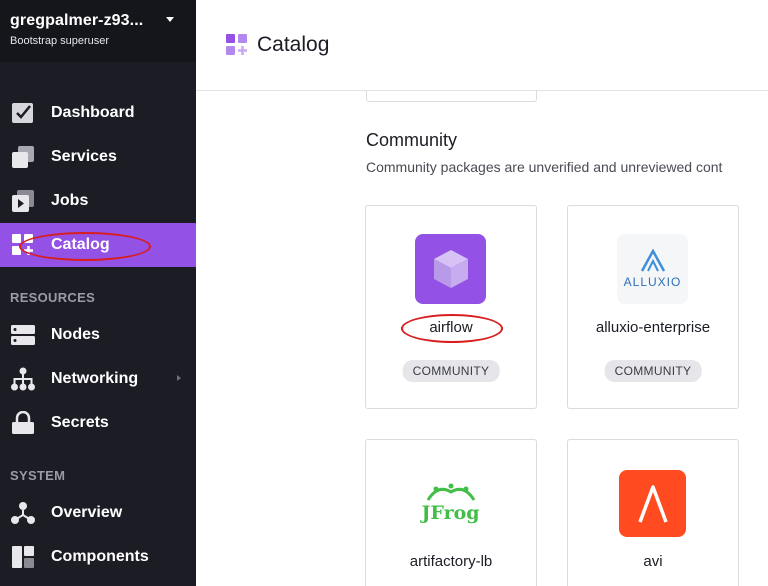  Describe the element at coordinates (23, 513) in the screenshot. I see `overview-icon` at that location.